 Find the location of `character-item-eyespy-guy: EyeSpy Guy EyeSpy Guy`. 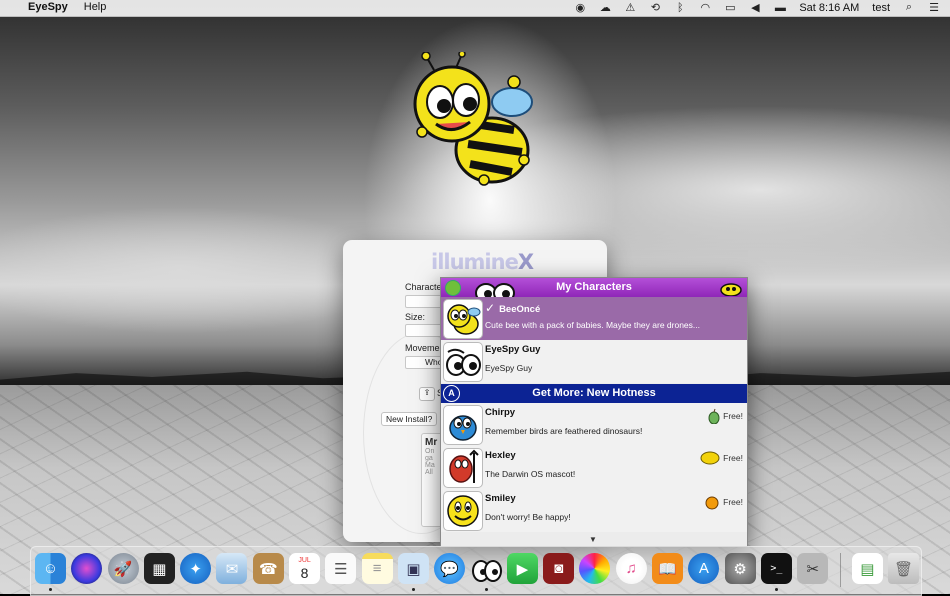

character-item-eyespy-guy: EyeSpy Guy EyeSpy Guy is located at coordinates (594, 361).